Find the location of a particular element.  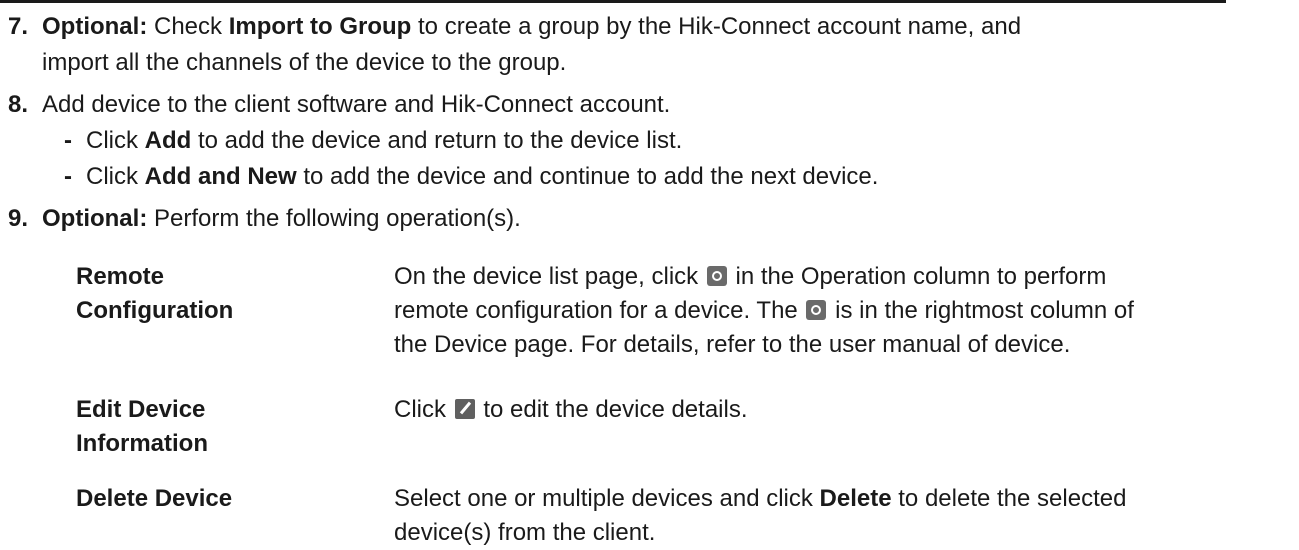

desc-text: to edit the device details. is located at coordinates (612, 409).